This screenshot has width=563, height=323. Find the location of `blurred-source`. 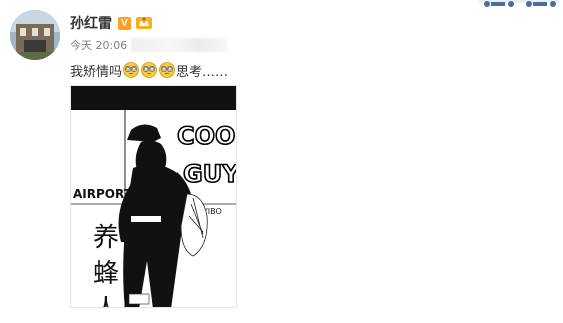

blurred-source is located at coordinates (179, 45).